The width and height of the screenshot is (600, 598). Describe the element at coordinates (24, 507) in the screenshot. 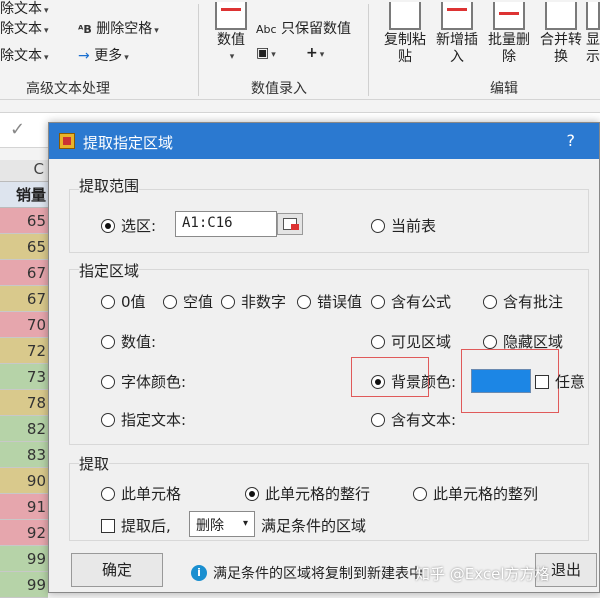

I see `table-cell: 91` at that location.